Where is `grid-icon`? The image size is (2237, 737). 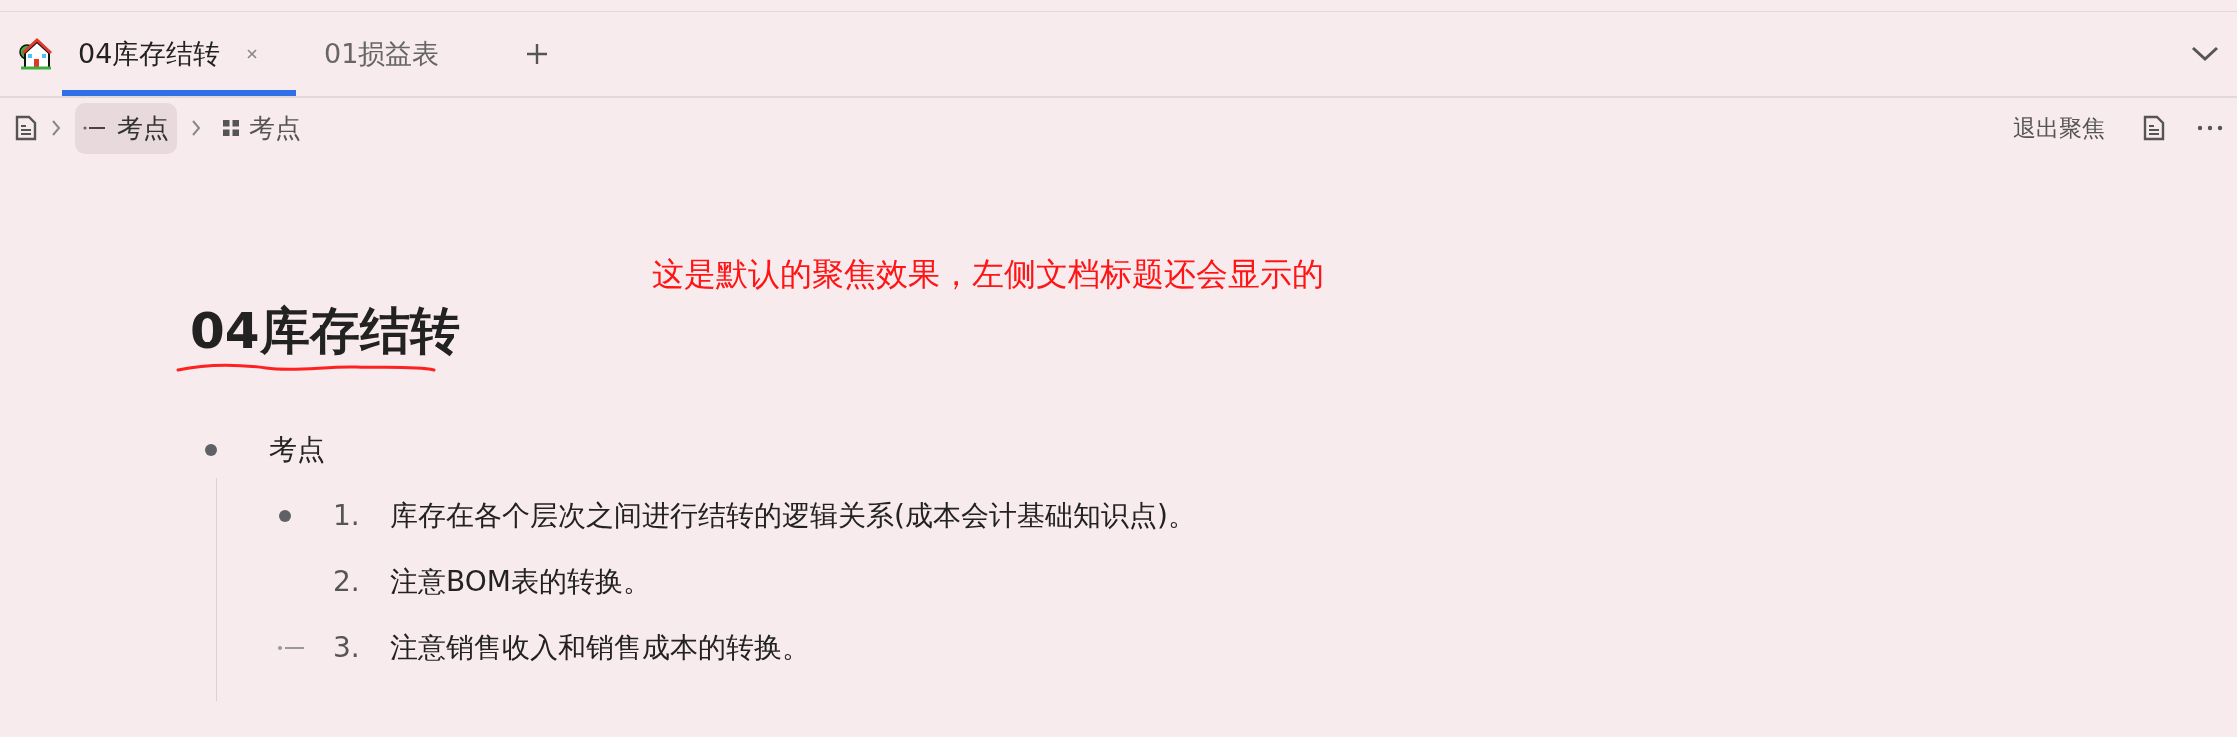
grid-icon is located at coordinates (231, 128).